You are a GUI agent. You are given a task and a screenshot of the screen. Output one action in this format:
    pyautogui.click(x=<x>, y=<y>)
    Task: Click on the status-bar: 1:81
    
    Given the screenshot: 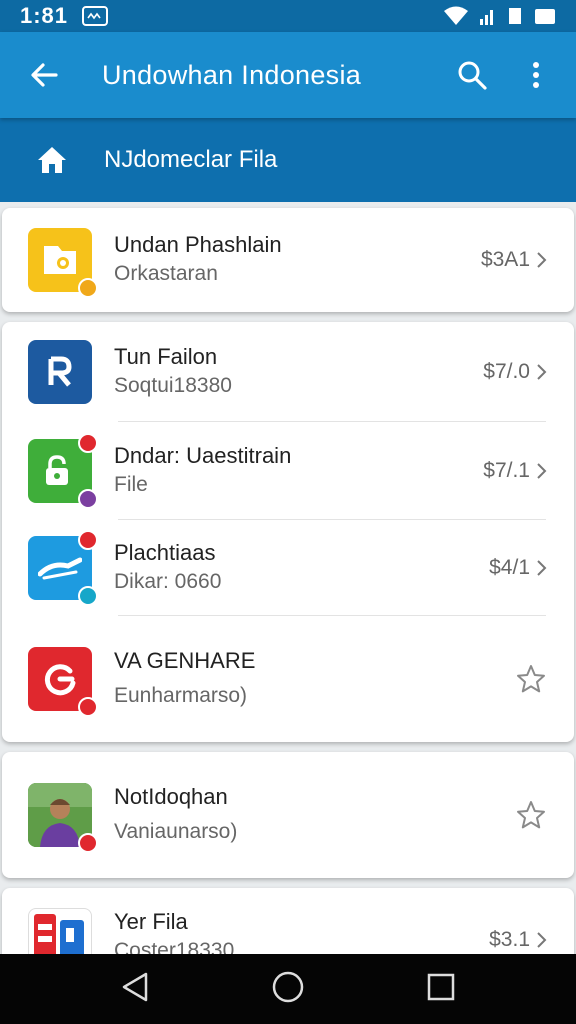 What is the action you would take?
    pyautogui.click(x=288, y=16)
    